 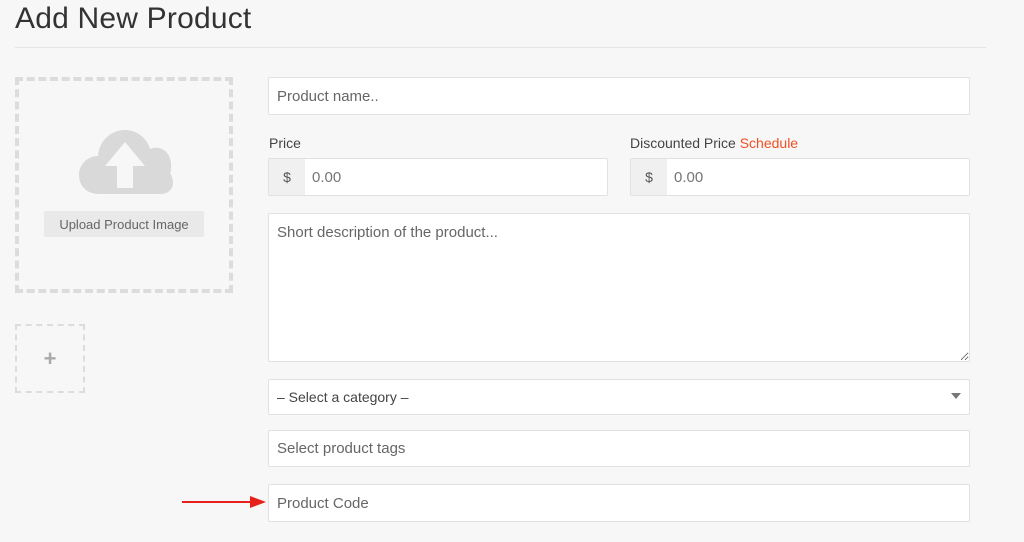 I want to click on discounted-price-label-text: Discounted Price, so click(x=683, y=143).